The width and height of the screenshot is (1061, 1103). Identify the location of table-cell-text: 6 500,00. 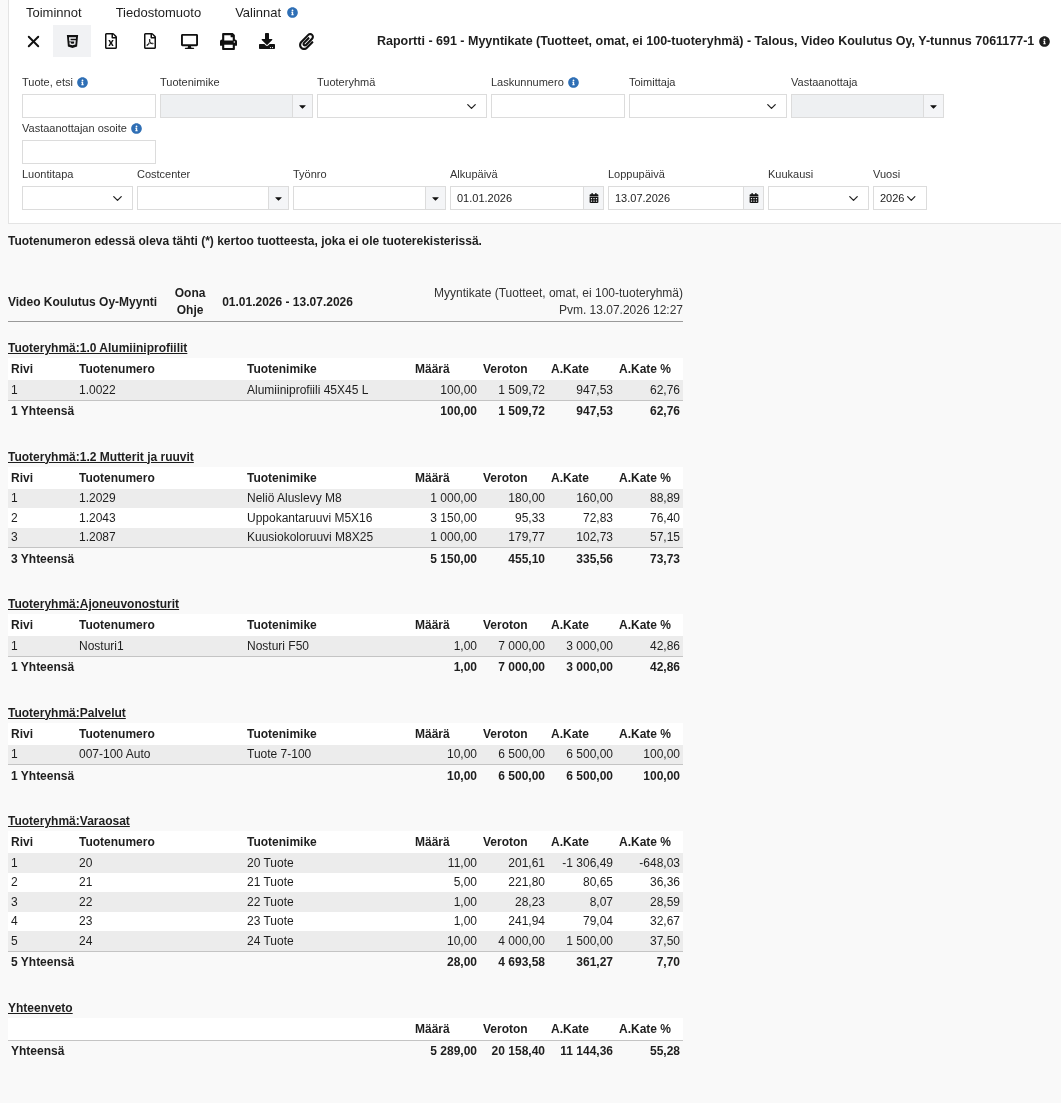
(589, 754).